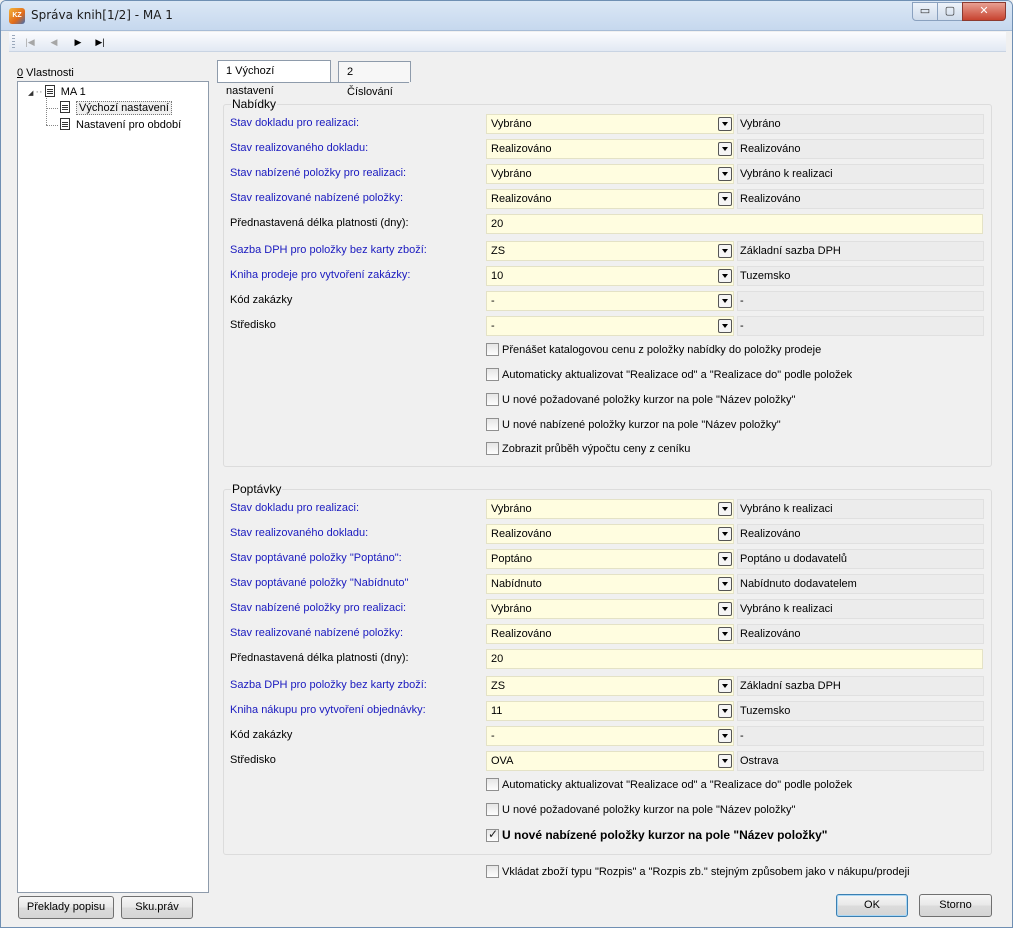  I want to click on last-record-button: ▶|, so click(100, 42).